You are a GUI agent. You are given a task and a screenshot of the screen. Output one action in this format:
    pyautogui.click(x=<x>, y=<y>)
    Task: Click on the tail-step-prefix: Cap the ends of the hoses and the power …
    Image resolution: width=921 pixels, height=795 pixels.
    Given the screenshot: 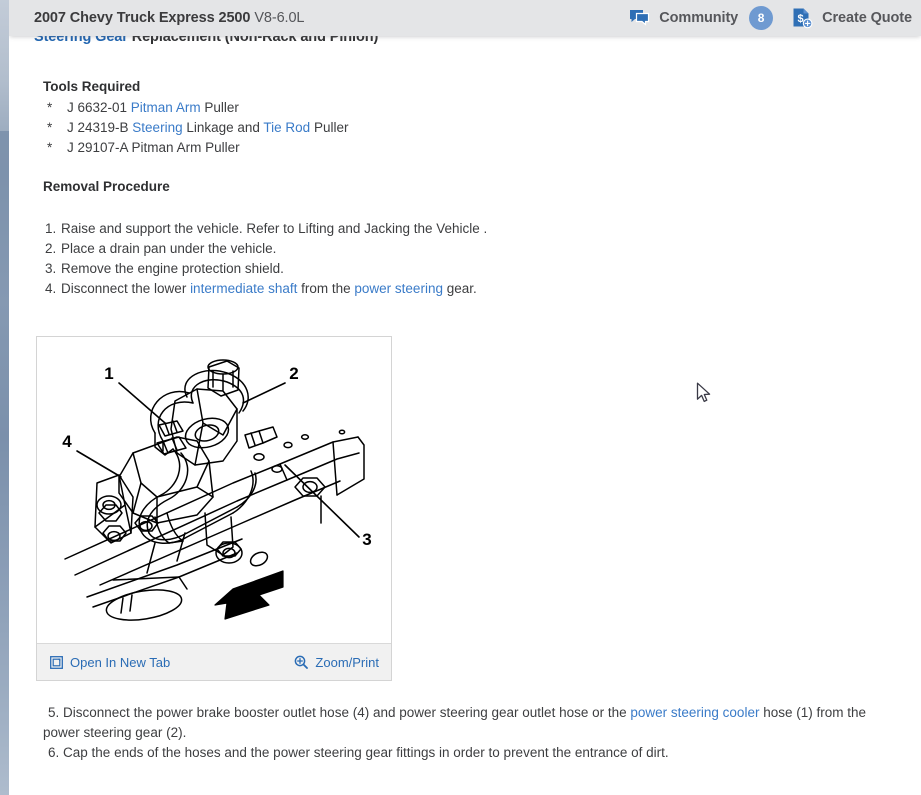 What is the action you would take?
    pyautogui.click(x=366, y=752)
    